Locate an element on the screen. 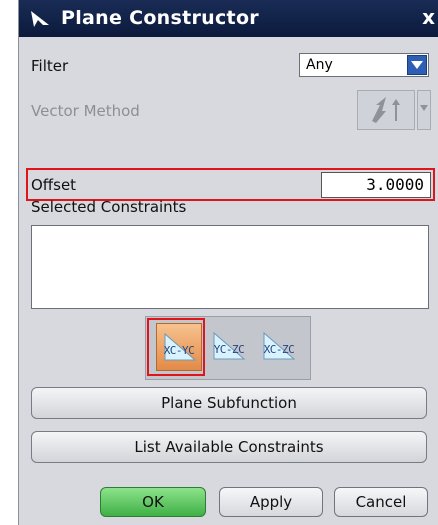  arrow-icon is located at coordinates (40, 19).